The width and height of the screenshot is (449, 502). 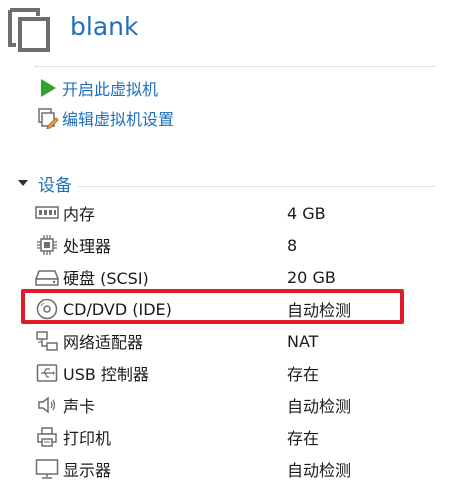 I want to click on usb-icon, so click(x=47, y=373).